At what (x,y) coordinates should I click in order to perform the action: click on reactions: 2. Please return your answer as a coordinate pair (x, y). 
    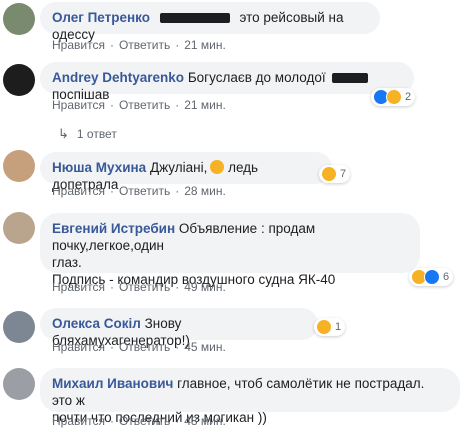
    Looking at the image, I should click on (393, 97).